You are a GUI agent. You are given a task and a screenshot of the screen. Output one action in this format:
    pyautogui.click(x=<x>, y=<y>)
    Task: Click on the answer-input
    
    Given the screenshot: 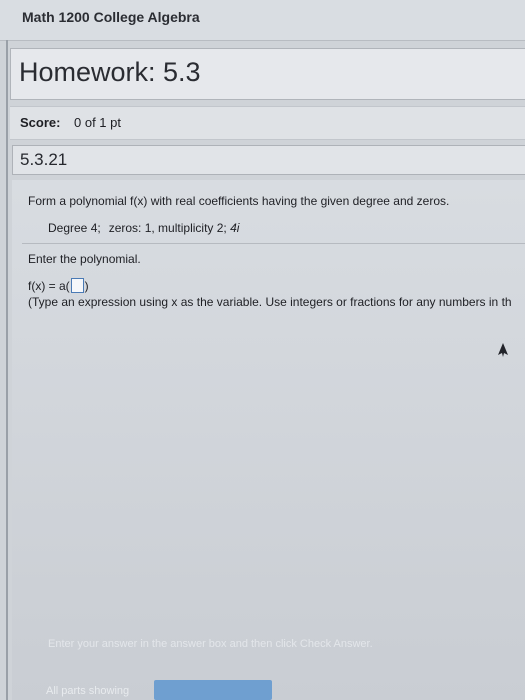 What is the action you would take?
    pyautogui.click(x=77, y=285)
    